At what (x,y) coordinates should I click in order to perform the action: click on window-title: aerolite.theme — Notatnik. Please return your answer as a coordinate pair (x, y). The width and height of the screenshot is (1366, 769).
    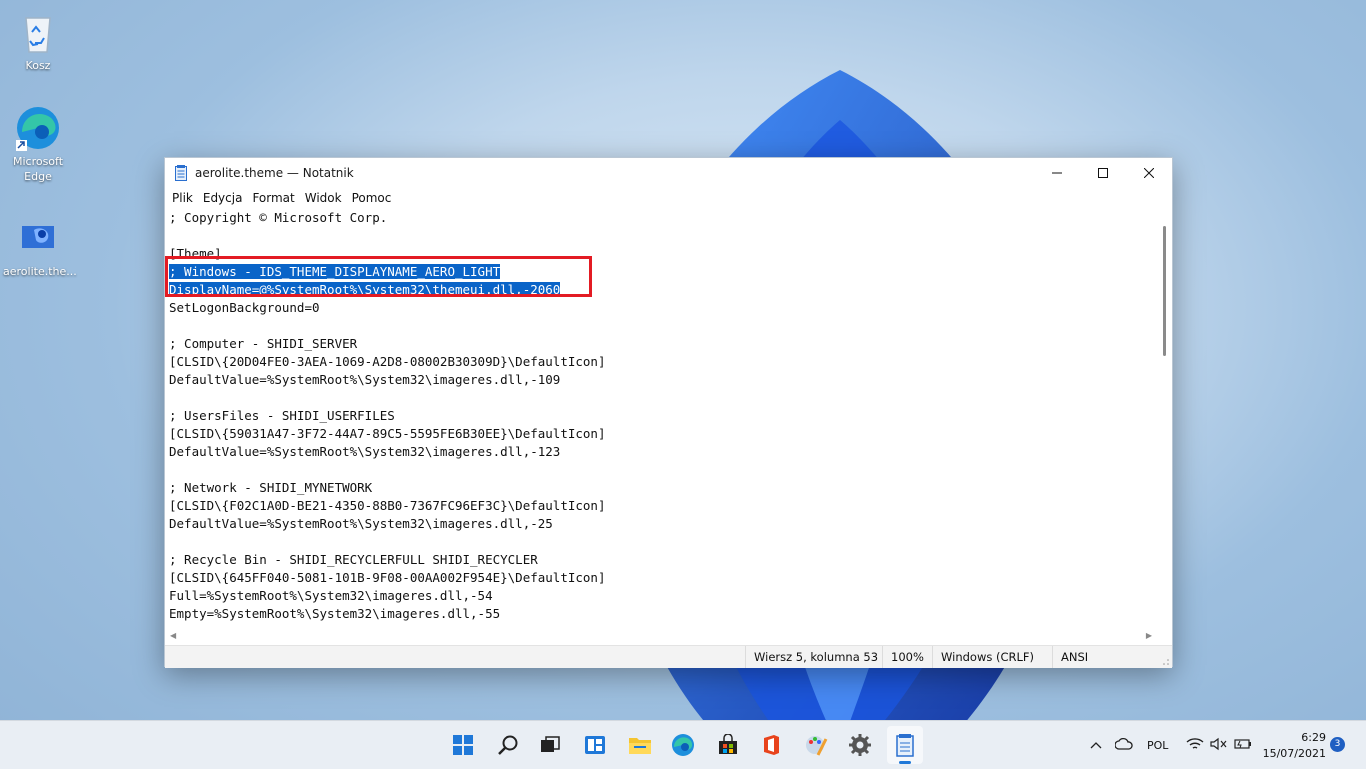
    Looking at the image, I should click on (274, 172).